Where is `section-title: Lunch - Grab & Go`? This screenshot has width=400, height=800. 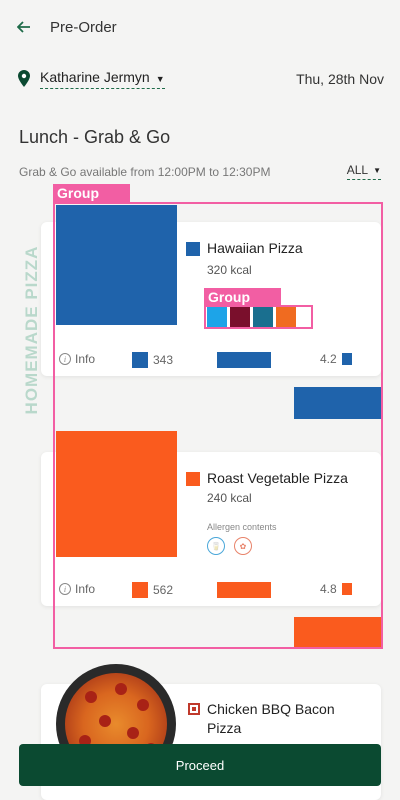
section-title: Lunch - Grab & Go is located at coordinates (95, 137).